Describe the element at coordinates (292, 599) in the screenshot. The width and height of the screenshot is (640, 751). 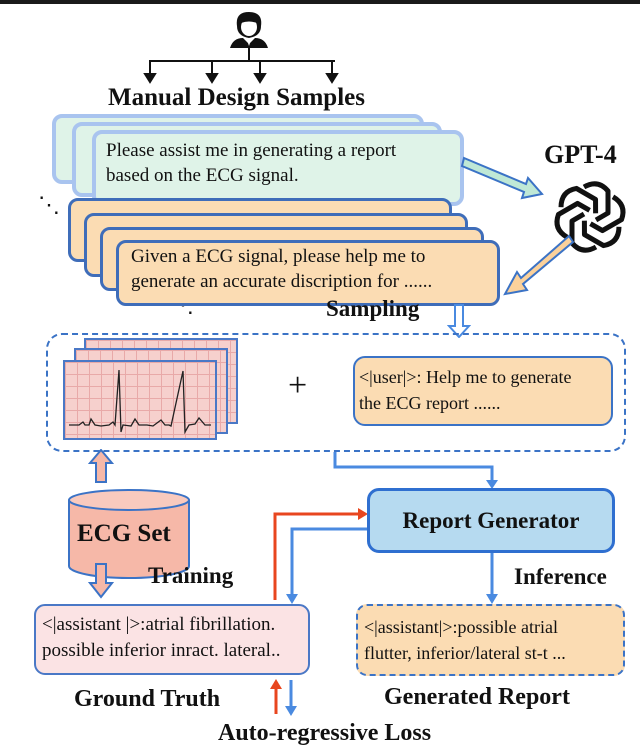
I see `generator-to-groundtruth-arrowhead` at that location.